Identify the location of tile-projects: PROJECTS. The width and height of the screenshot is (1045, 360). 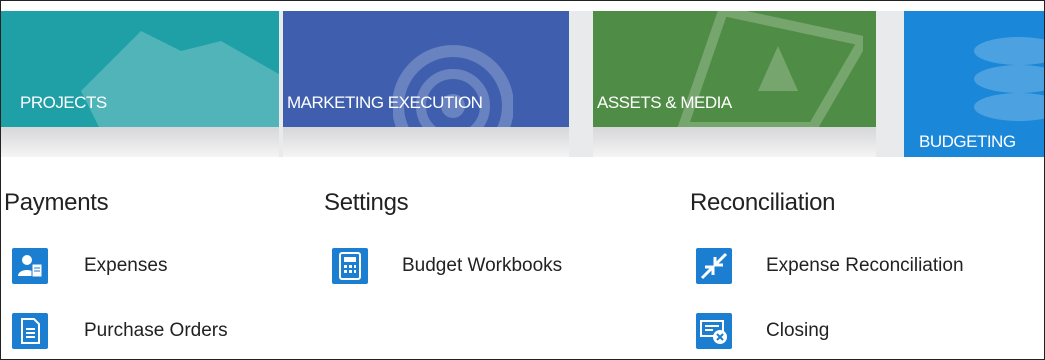
(140, 84).